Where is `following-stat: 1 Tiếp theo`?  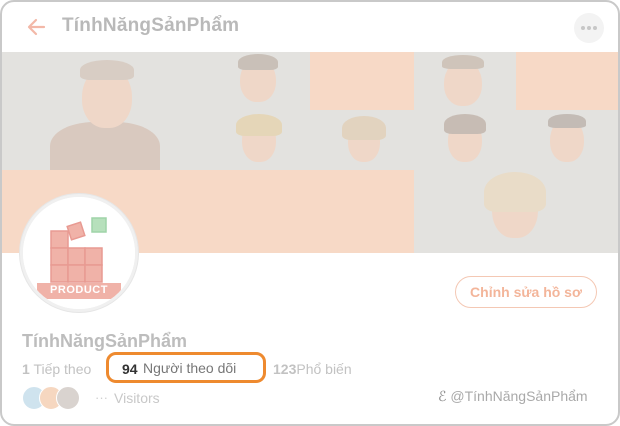
following-stat: 1 Tiếp theo is located at coordinates (56, 369).